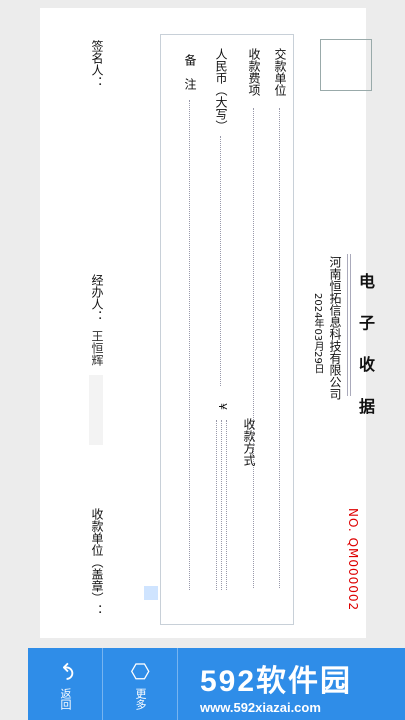 The width and height of the screenshot is (405, 720). Describe the element at coordinates (97, 64) in the screenshot. I see `signer-label: 签名人：` at that location.